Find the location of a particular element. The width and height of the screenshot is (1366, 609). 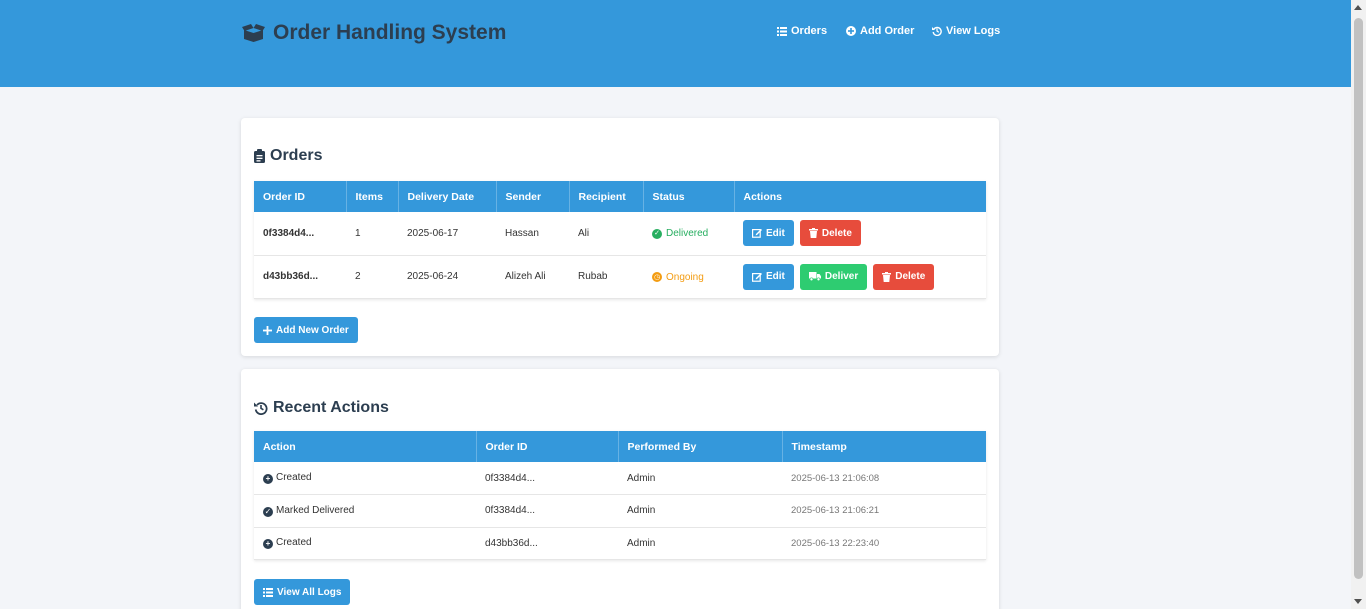

orders-title: Orders is located at coordinates (296, 155).